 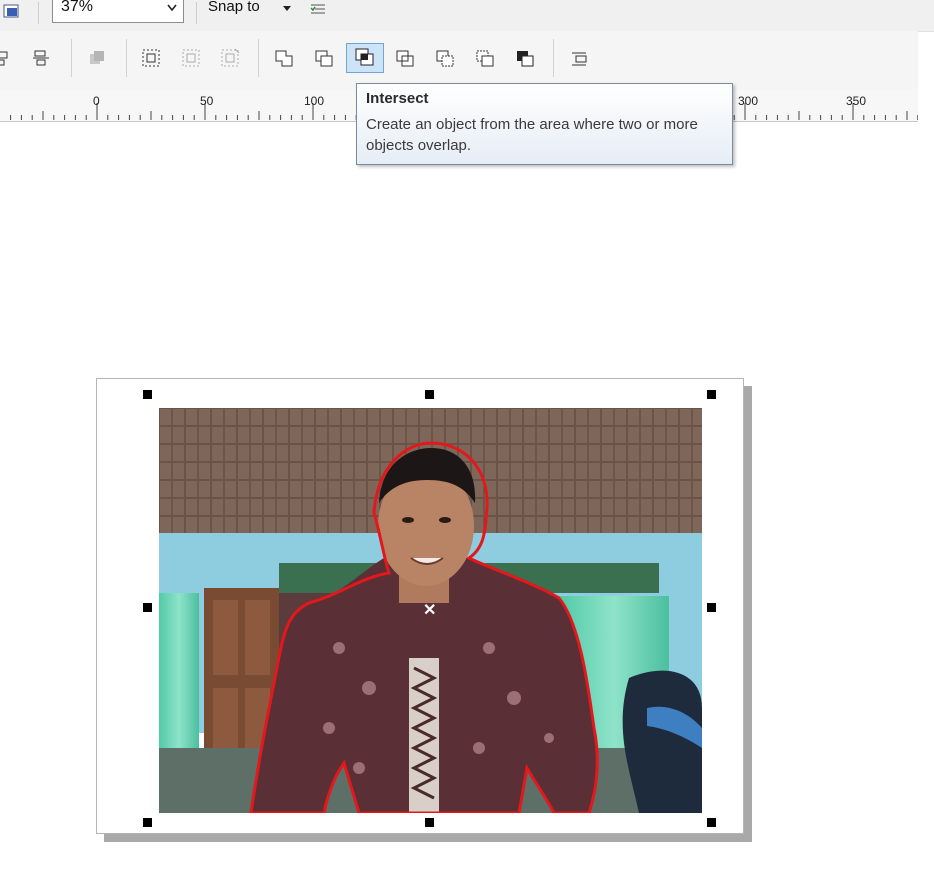 I want to click on simplify-button, so click(x=405, y=58).